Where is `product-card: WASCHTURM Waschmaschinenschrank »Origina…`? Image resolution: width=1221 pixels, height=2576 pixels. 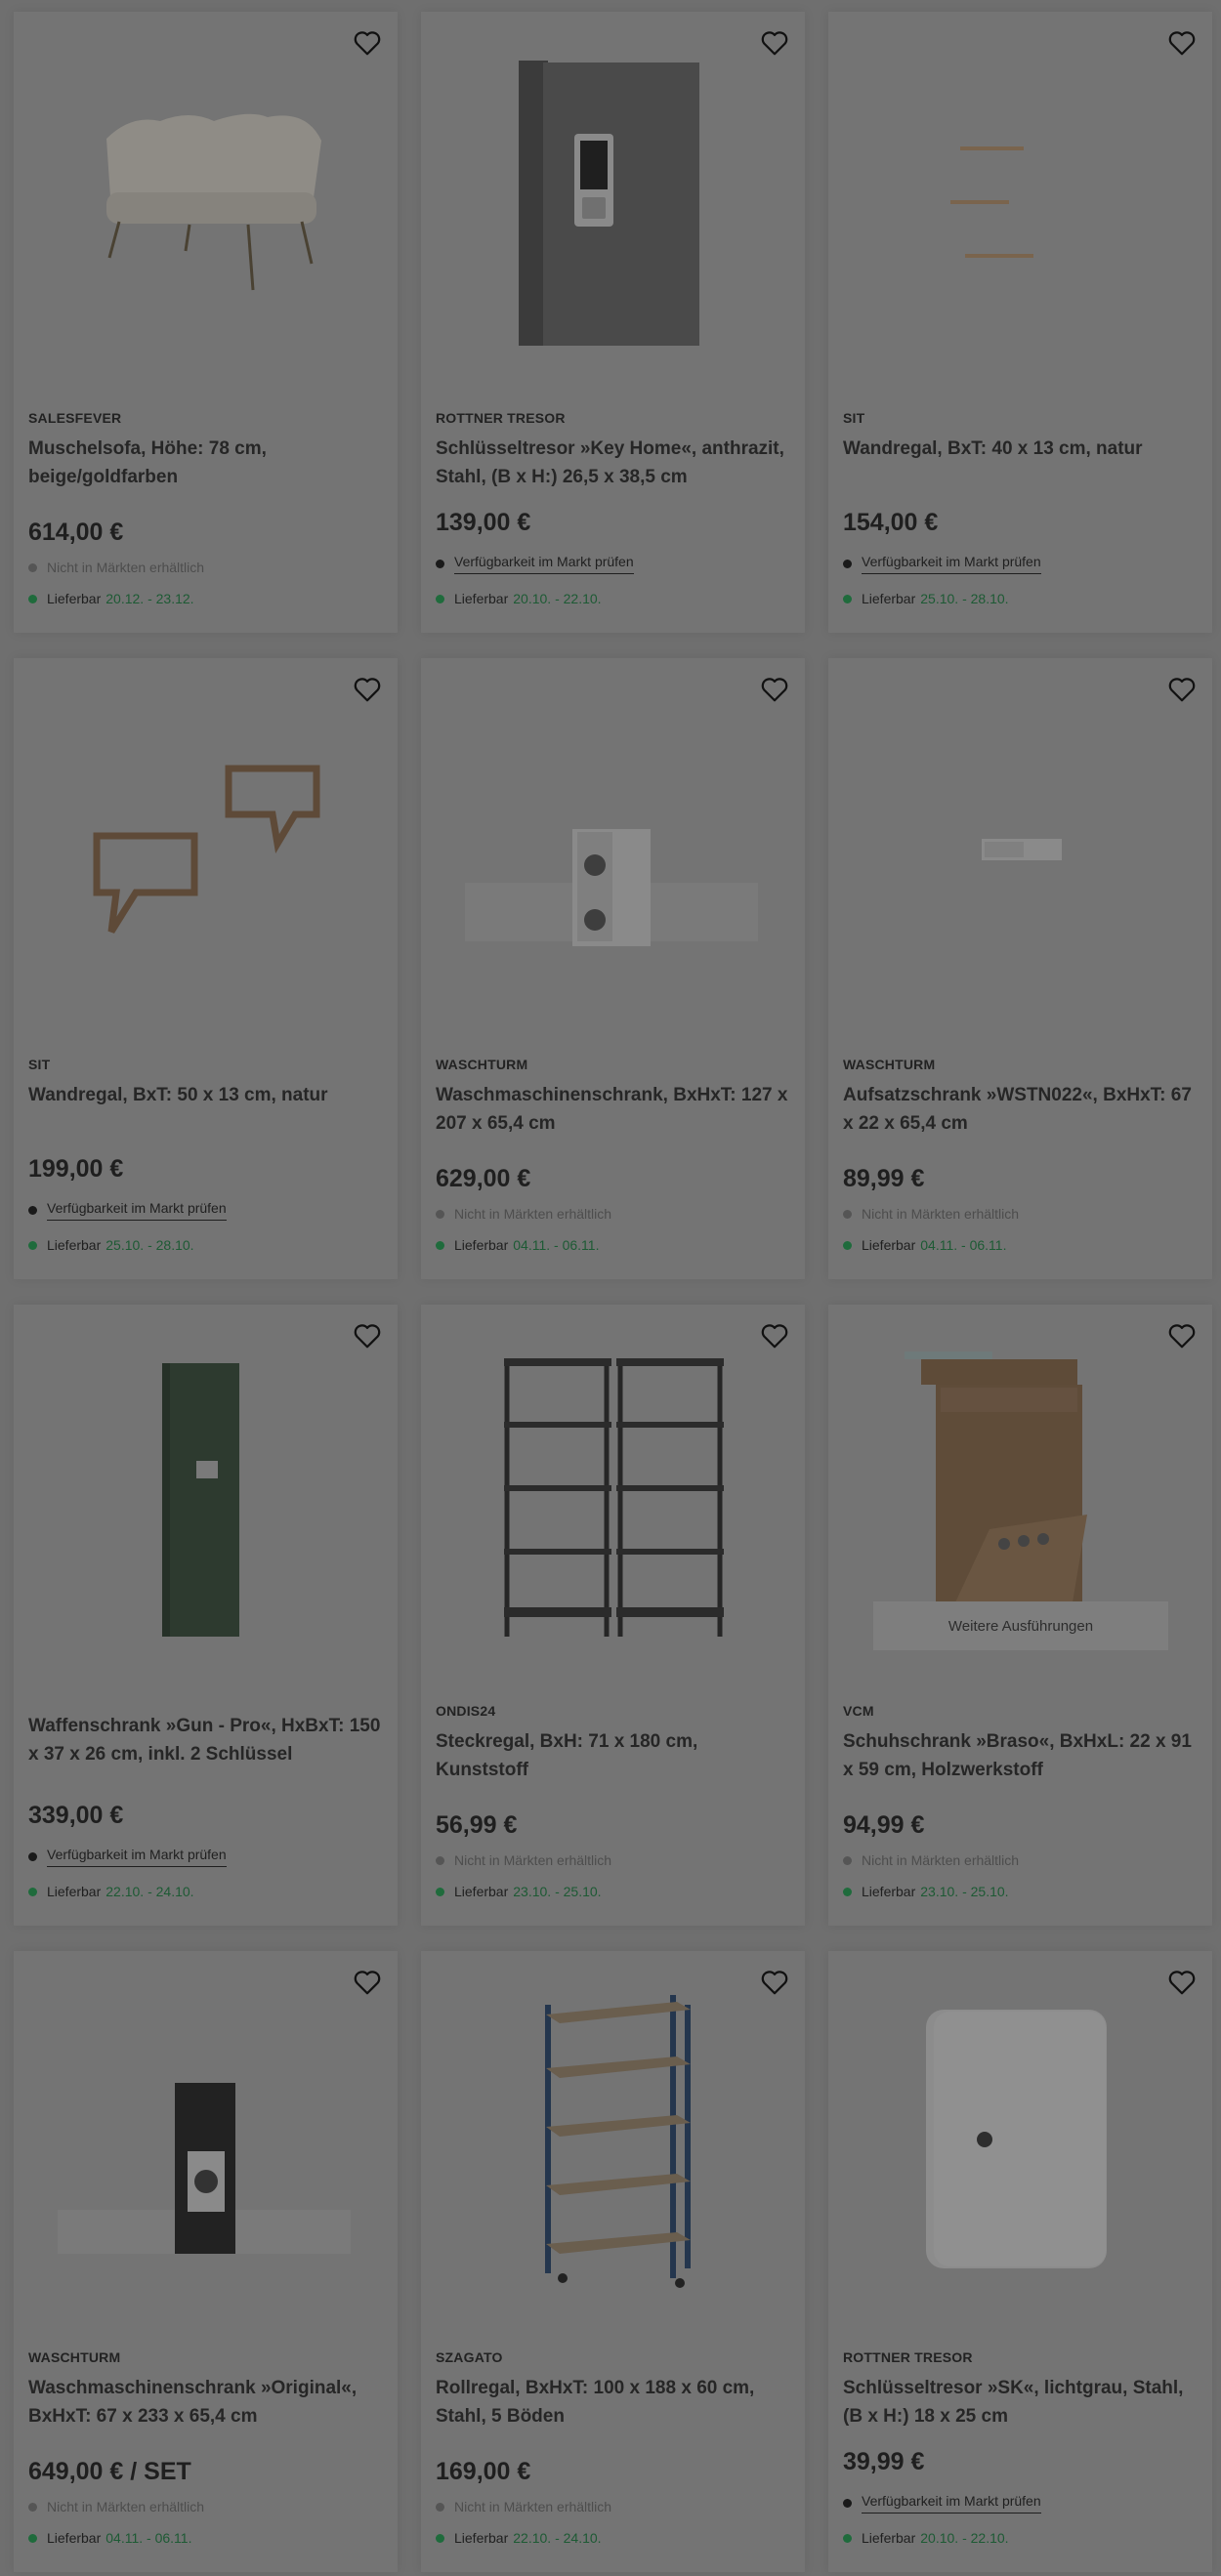 product-card: WASCHTURM Waschmaschinenschrank »Origina… is located at coordinates (206, 2262).